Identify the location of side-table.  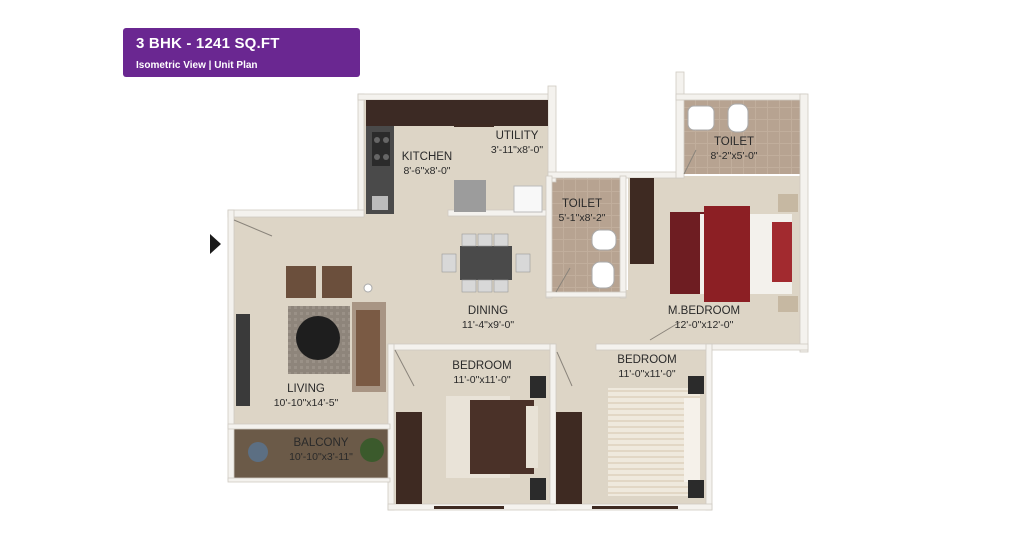
(788, 203).